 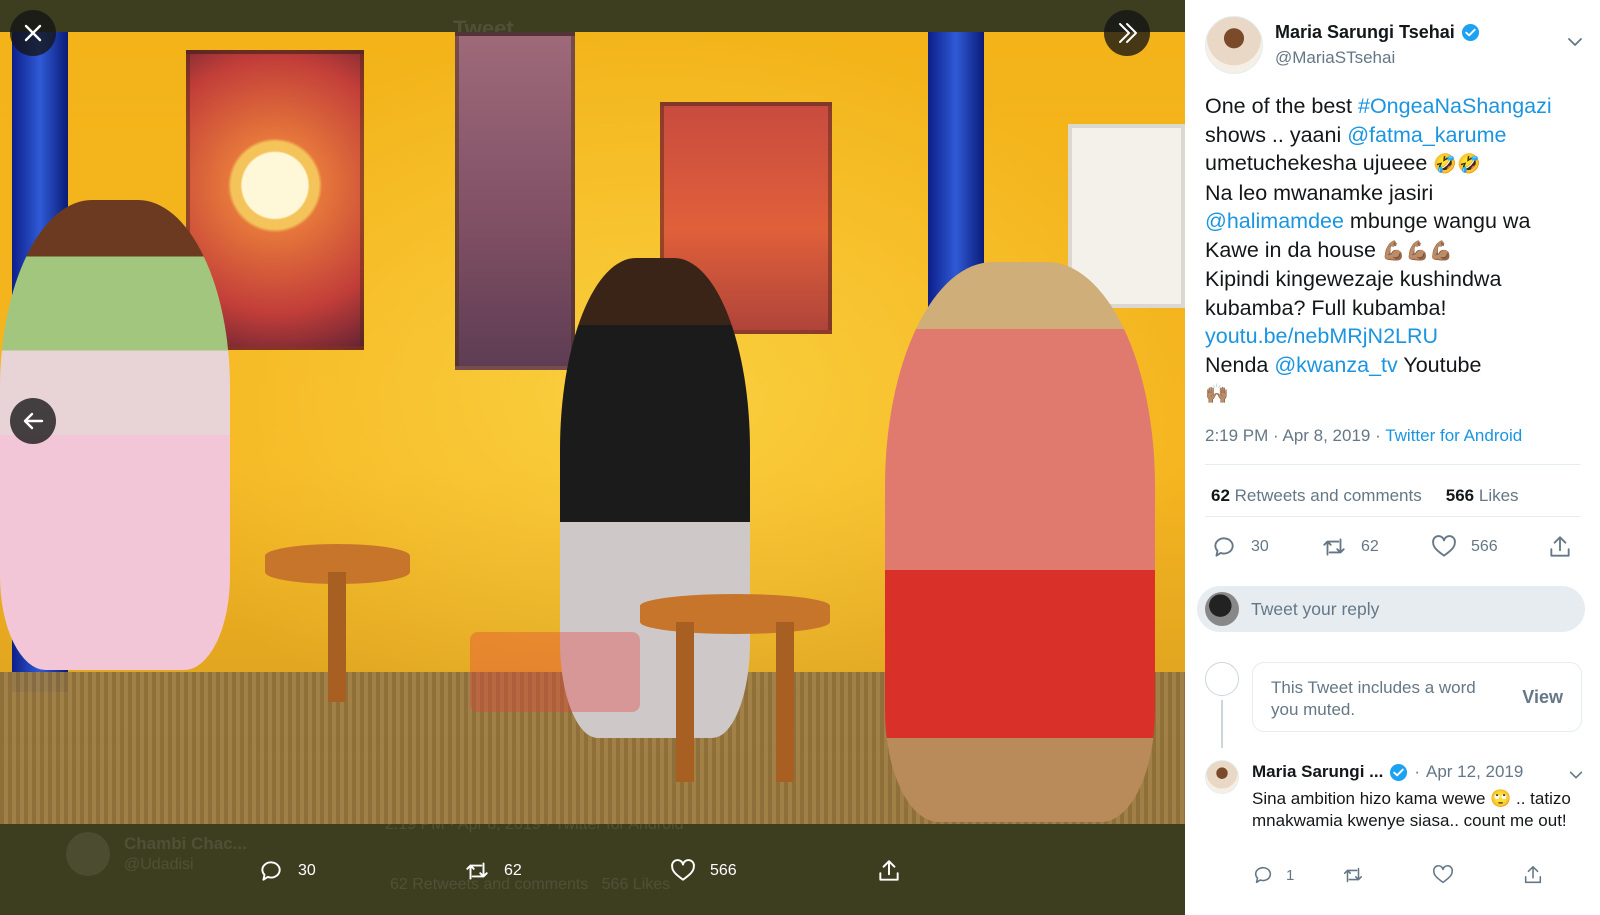 What do you see at coordinates (1222, 609) in the screenshot?
I see `current-user-avatar` at bounding box center [1222, 609].